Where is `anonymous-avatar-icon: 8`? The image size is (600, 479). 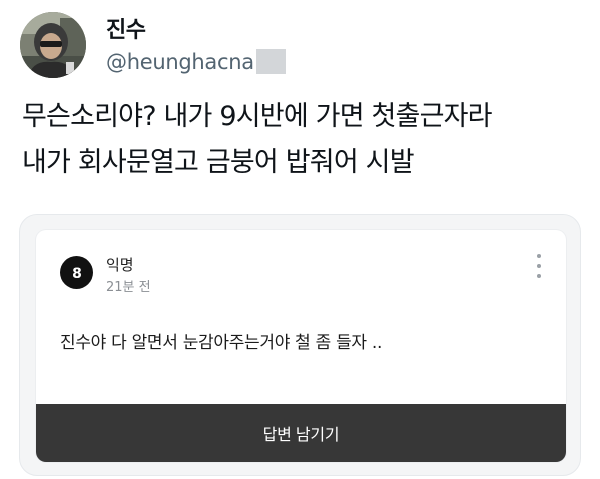
anonymous-avatar-icon: 8 is located at coordinates (76, 272).